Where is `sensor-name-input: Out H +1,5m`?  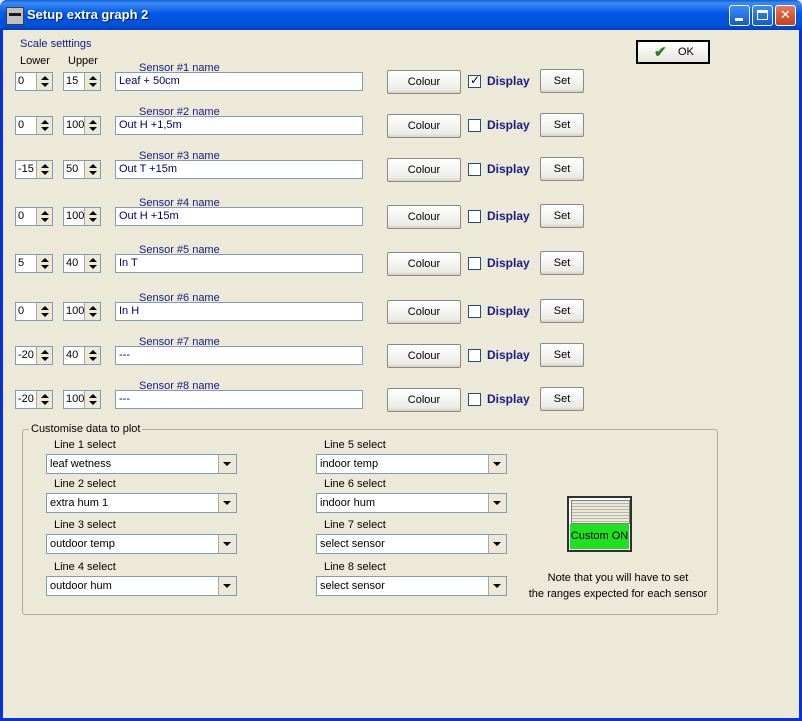
sensor-name-input: Out H +1,5m is located at coordinates (239, 125).